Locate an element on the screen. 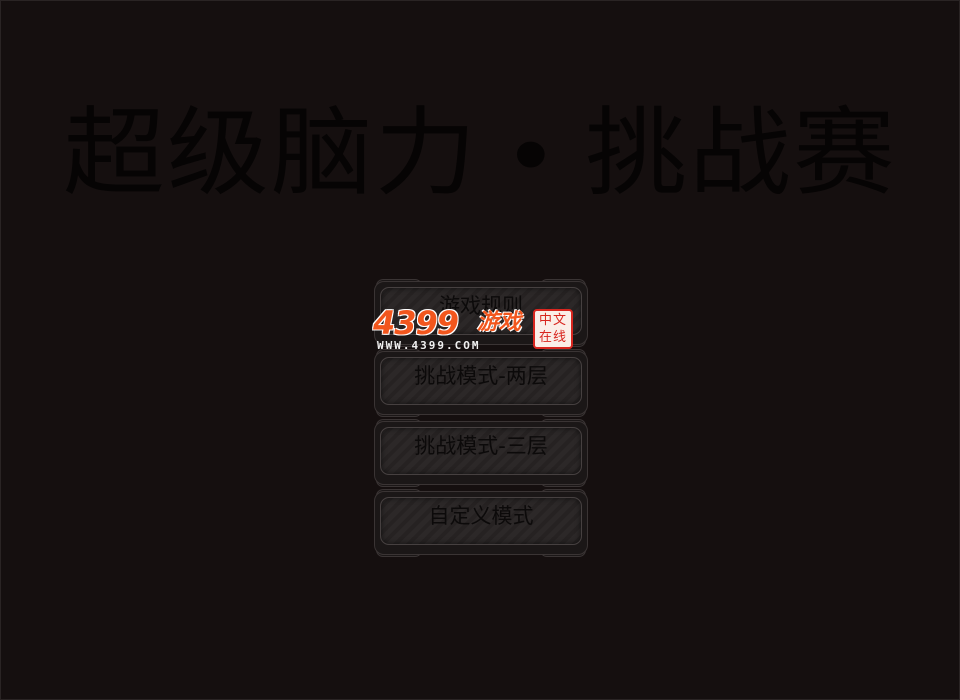  challenge-two-layer-button: 挑战模式-两层 is located at coordinates (481, 383).